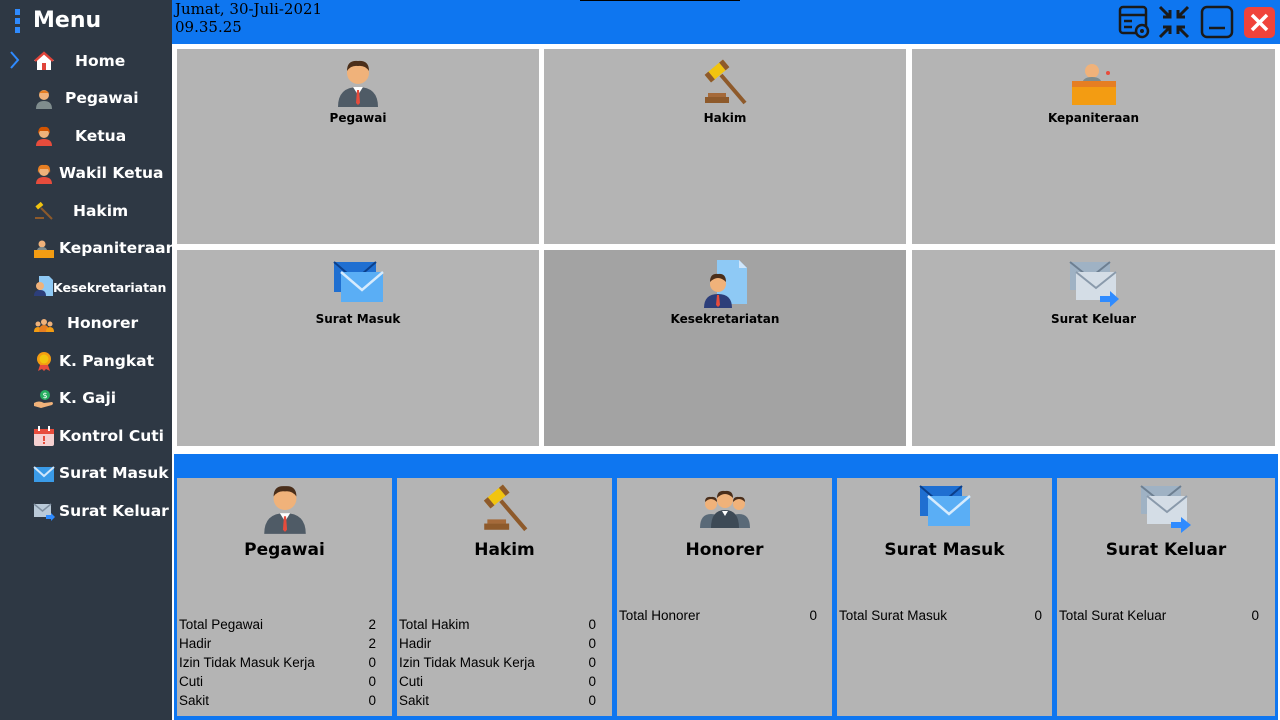  I want to click on stat-row: Total Pegawai 2, so click(285, 626).